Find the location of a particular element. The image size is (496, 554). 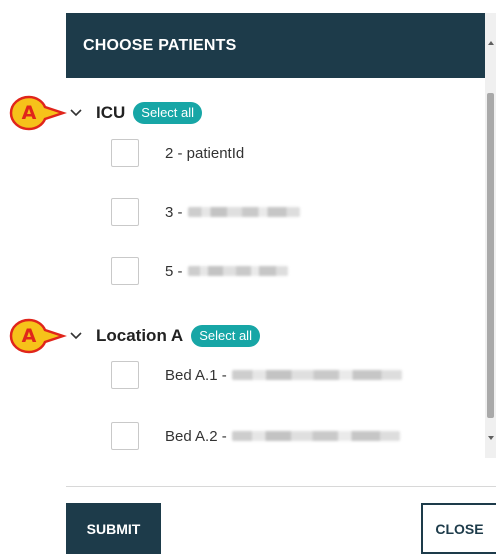

patient-row: 2 - patientId is located at coordinates (177, 153).